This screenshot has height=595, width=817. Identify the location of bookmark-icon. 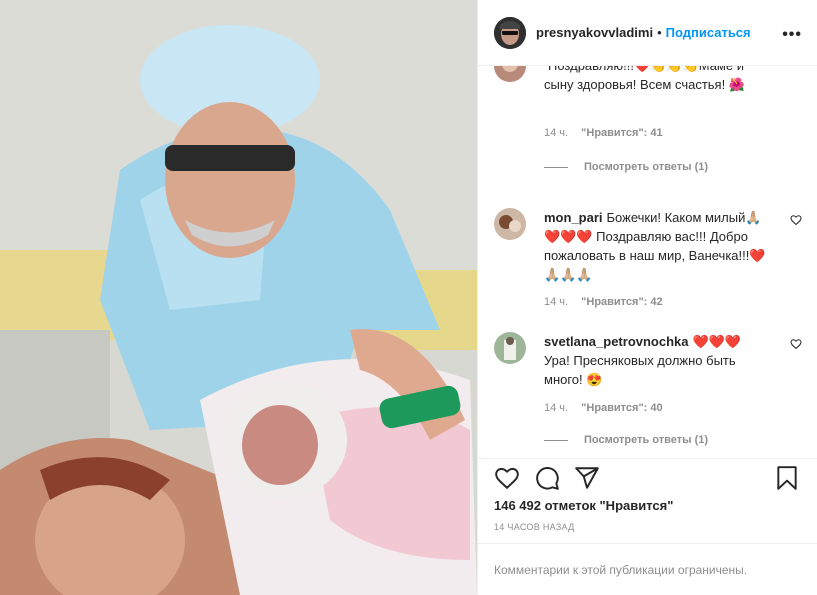
(787, 478).